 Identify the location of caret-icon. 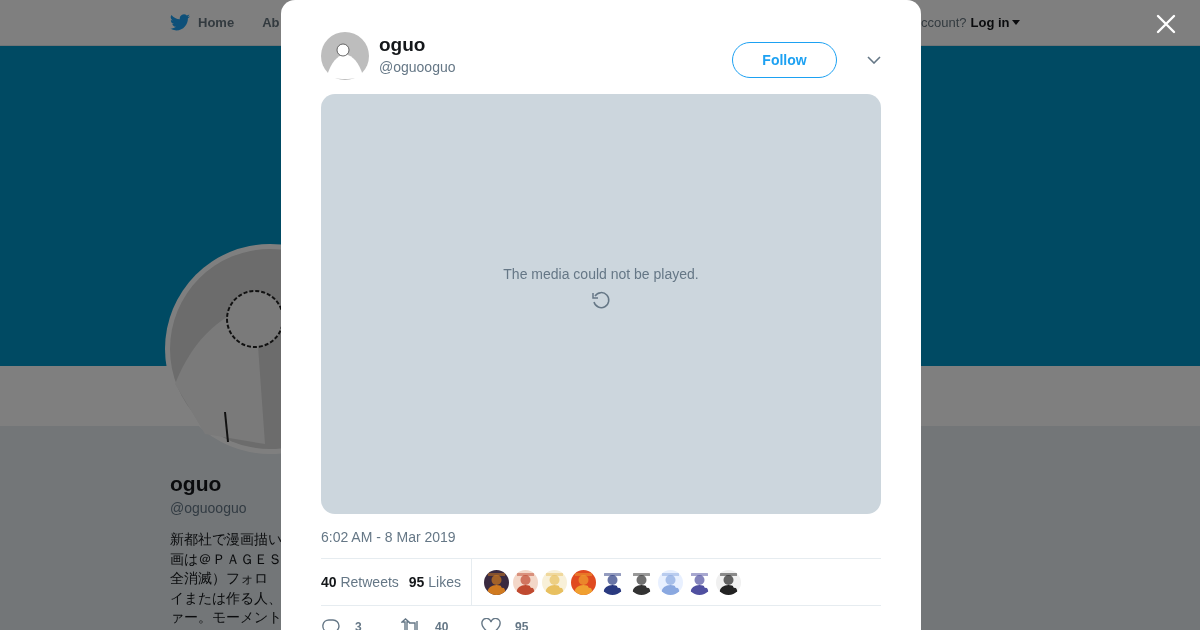
(1015, 22).